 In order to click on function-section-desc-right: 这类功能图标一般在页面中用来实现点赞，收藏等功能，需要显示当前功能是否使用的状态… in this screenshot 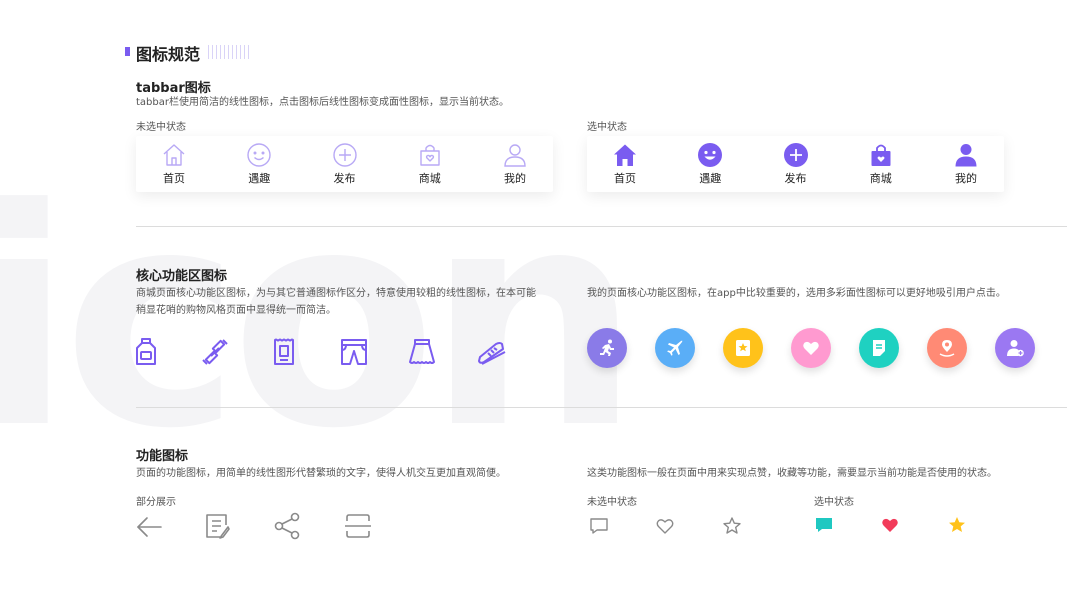, I will do `click(792, 473)`.